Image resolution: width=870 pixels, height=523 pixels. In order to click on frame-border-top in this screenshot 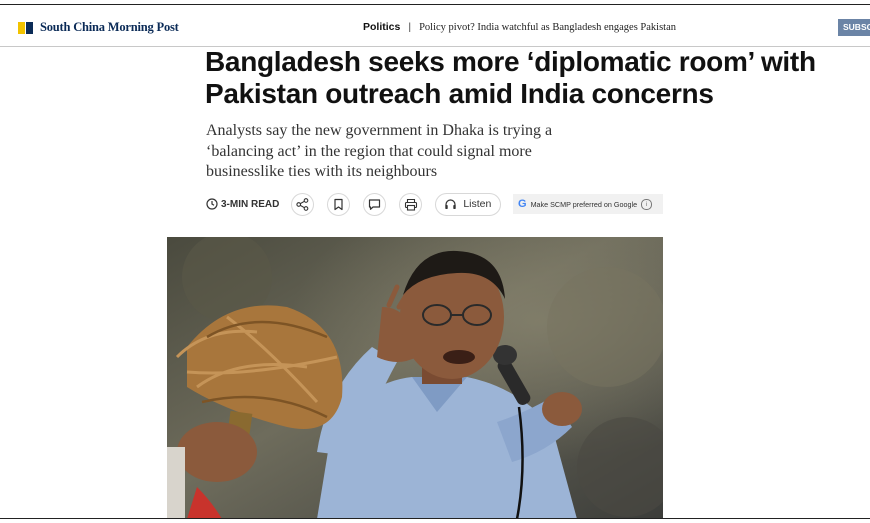, I will do `click(435, 4)`.